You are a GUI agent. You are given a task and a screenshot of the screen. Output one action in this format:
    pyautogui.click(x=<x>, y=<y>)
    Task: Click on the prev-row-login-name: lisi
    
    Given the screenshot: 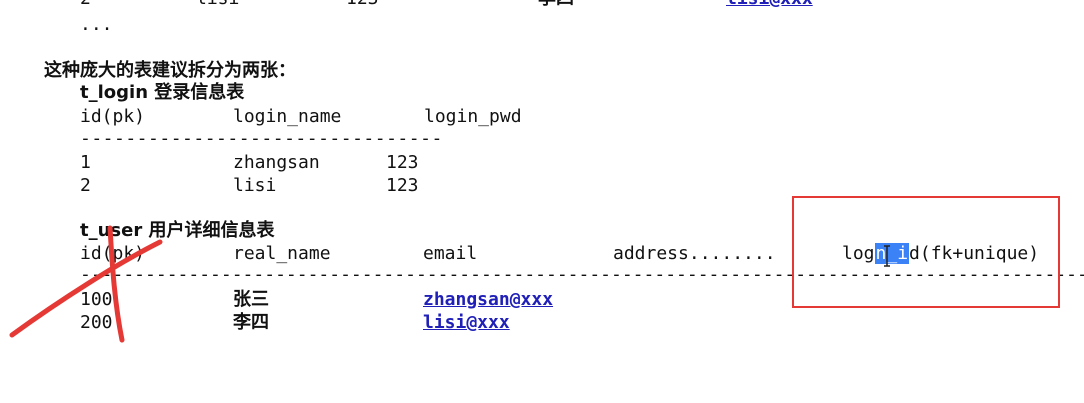 What is the action you would take?
    pyautogui.click(x=217, y=5)
    